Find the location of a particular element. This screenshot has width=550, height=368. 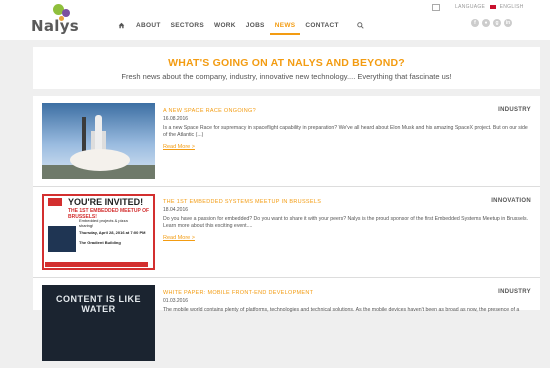

home-icon is located at coordinates (121, 25).